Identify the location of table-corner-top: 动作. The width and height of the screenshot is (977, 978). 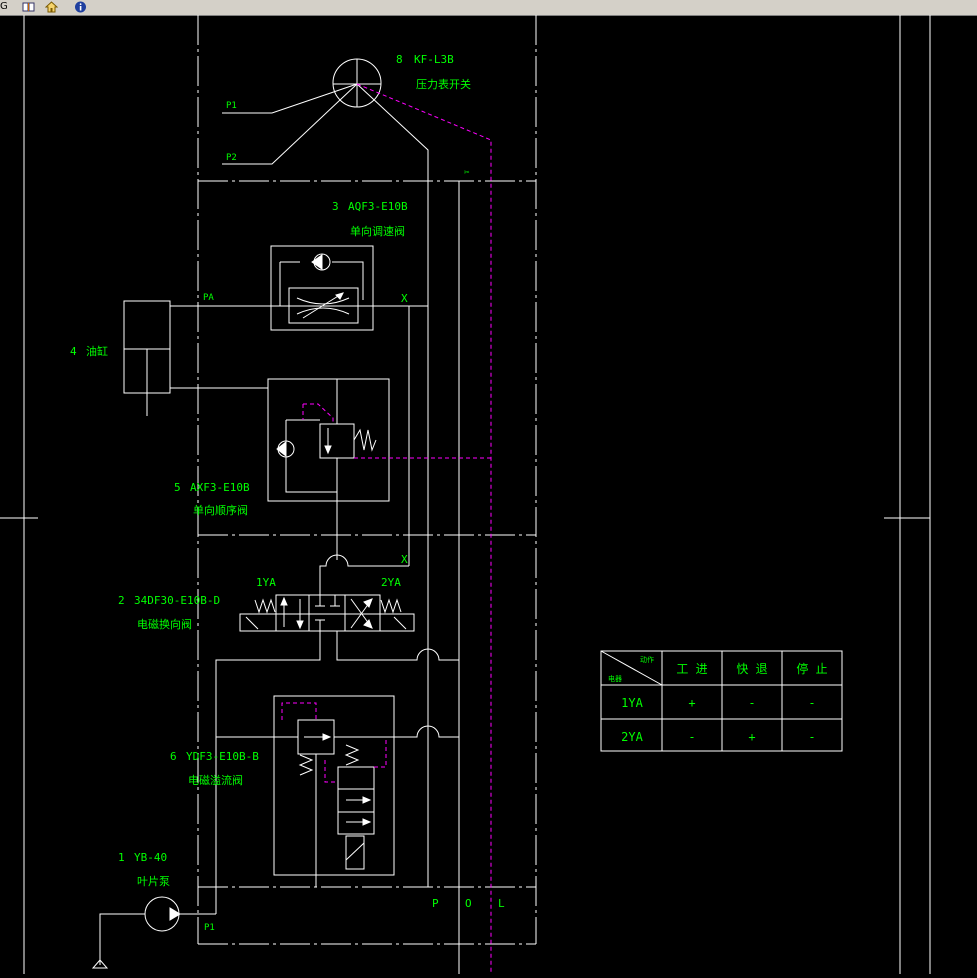
(647, 659).